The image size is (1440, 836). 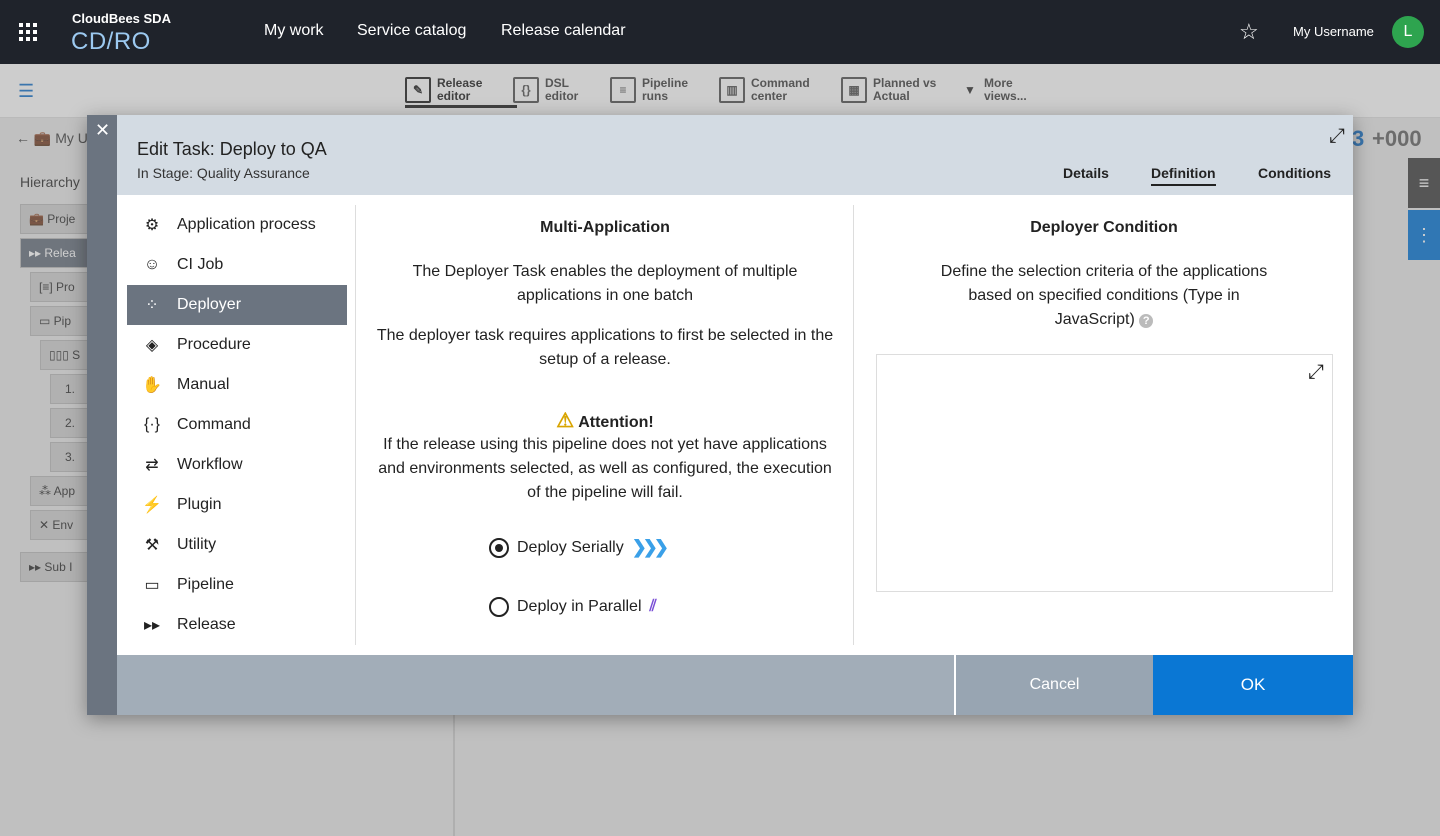 I want to click on task-type-ci-job: ☺ CI Job, so click(x=237, y=265).